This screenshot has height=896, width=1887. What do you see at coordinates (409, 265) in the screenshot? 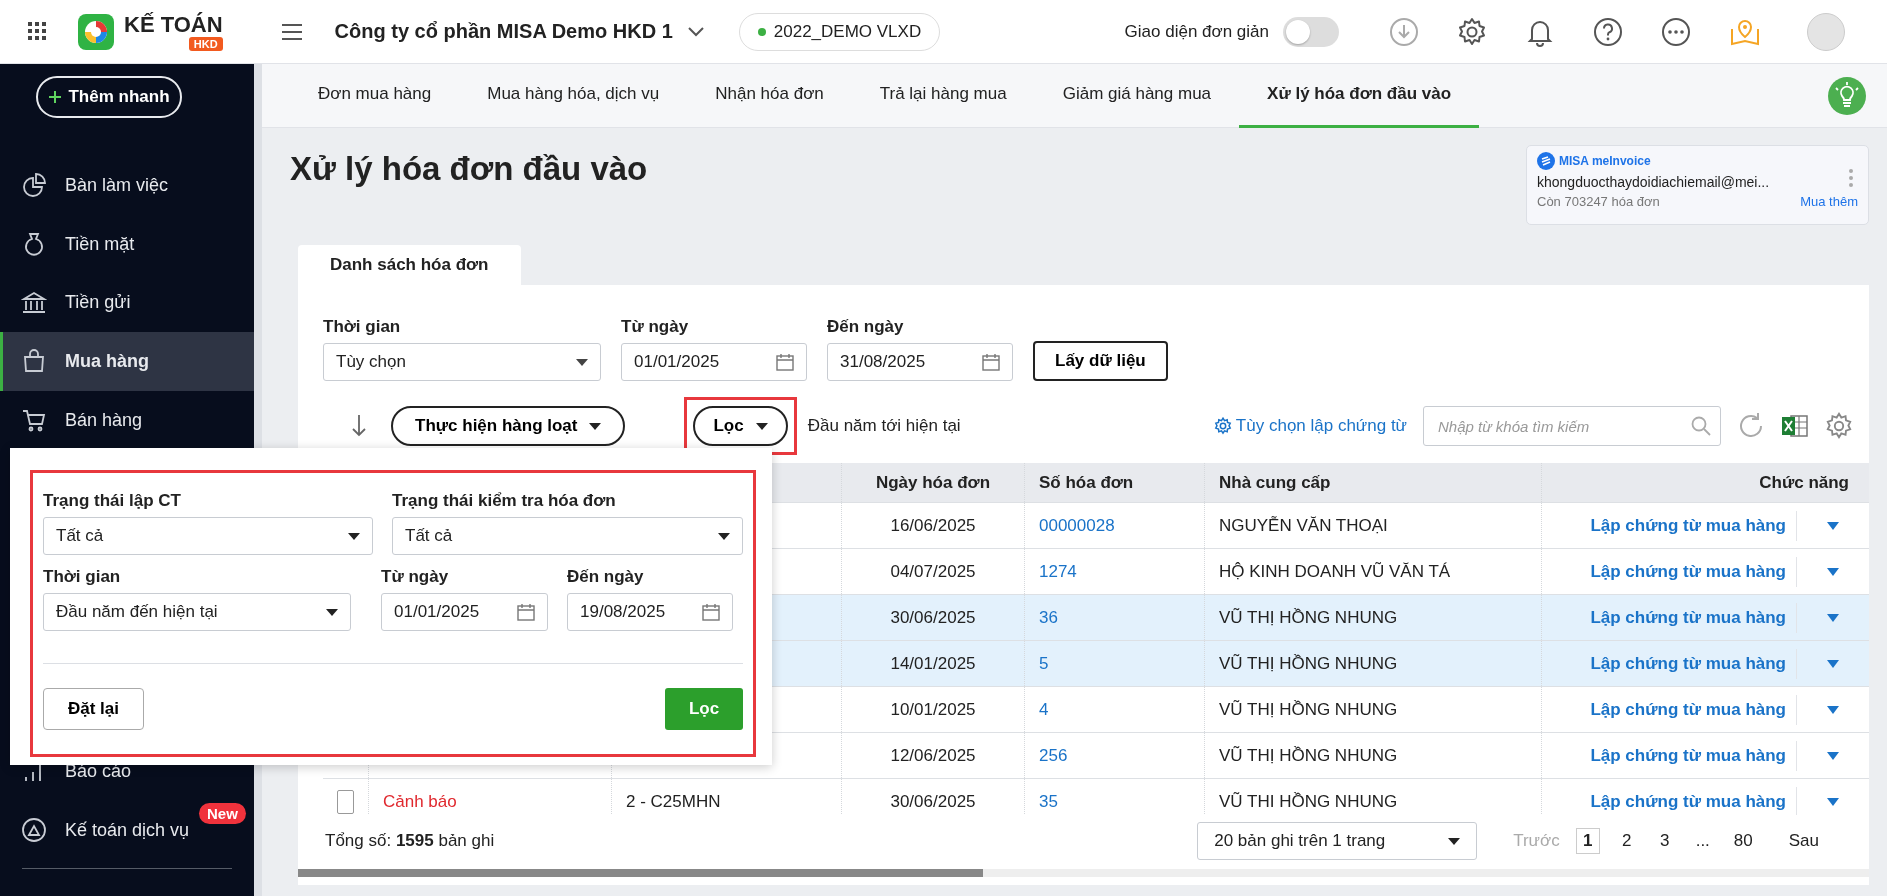
I see `tab: Danh sách hóa đơn` at bounding box center [409, 265].